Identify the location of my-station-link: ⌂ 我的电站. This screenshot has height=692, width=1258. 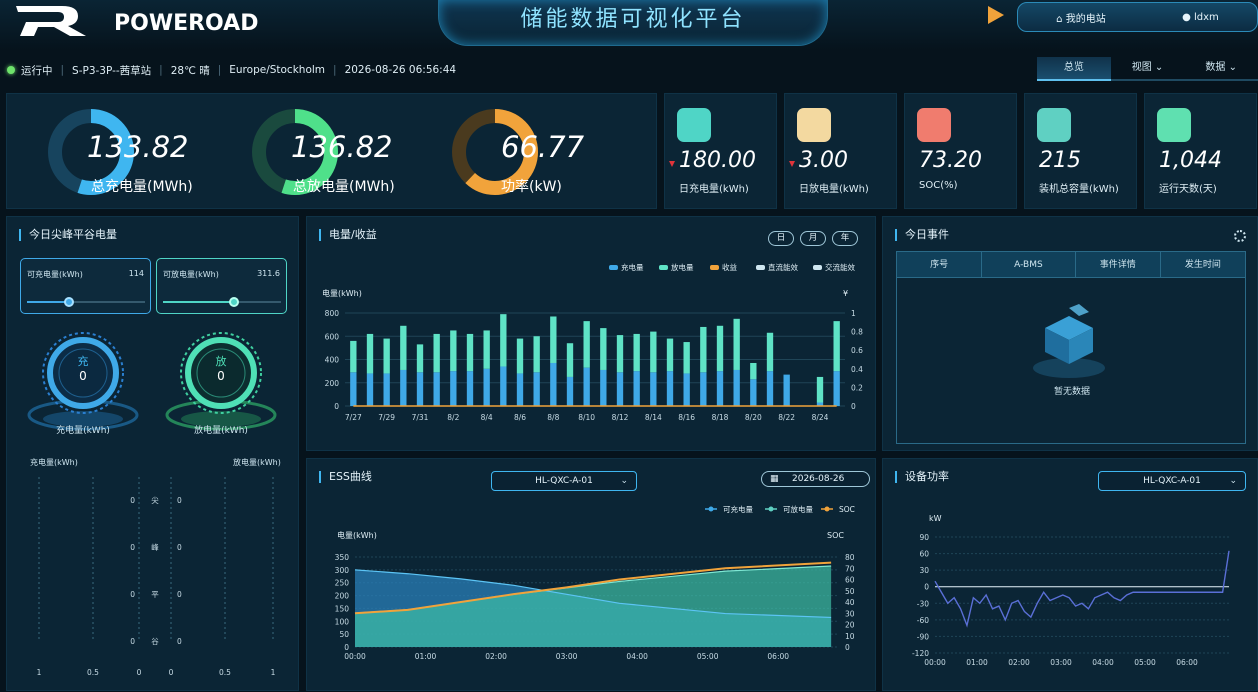
(1081, 17).